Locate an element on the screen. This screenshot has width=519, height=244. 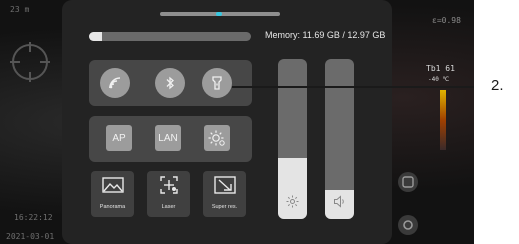
super-resolution-button: Super res. is located at coordinates (224, 194).